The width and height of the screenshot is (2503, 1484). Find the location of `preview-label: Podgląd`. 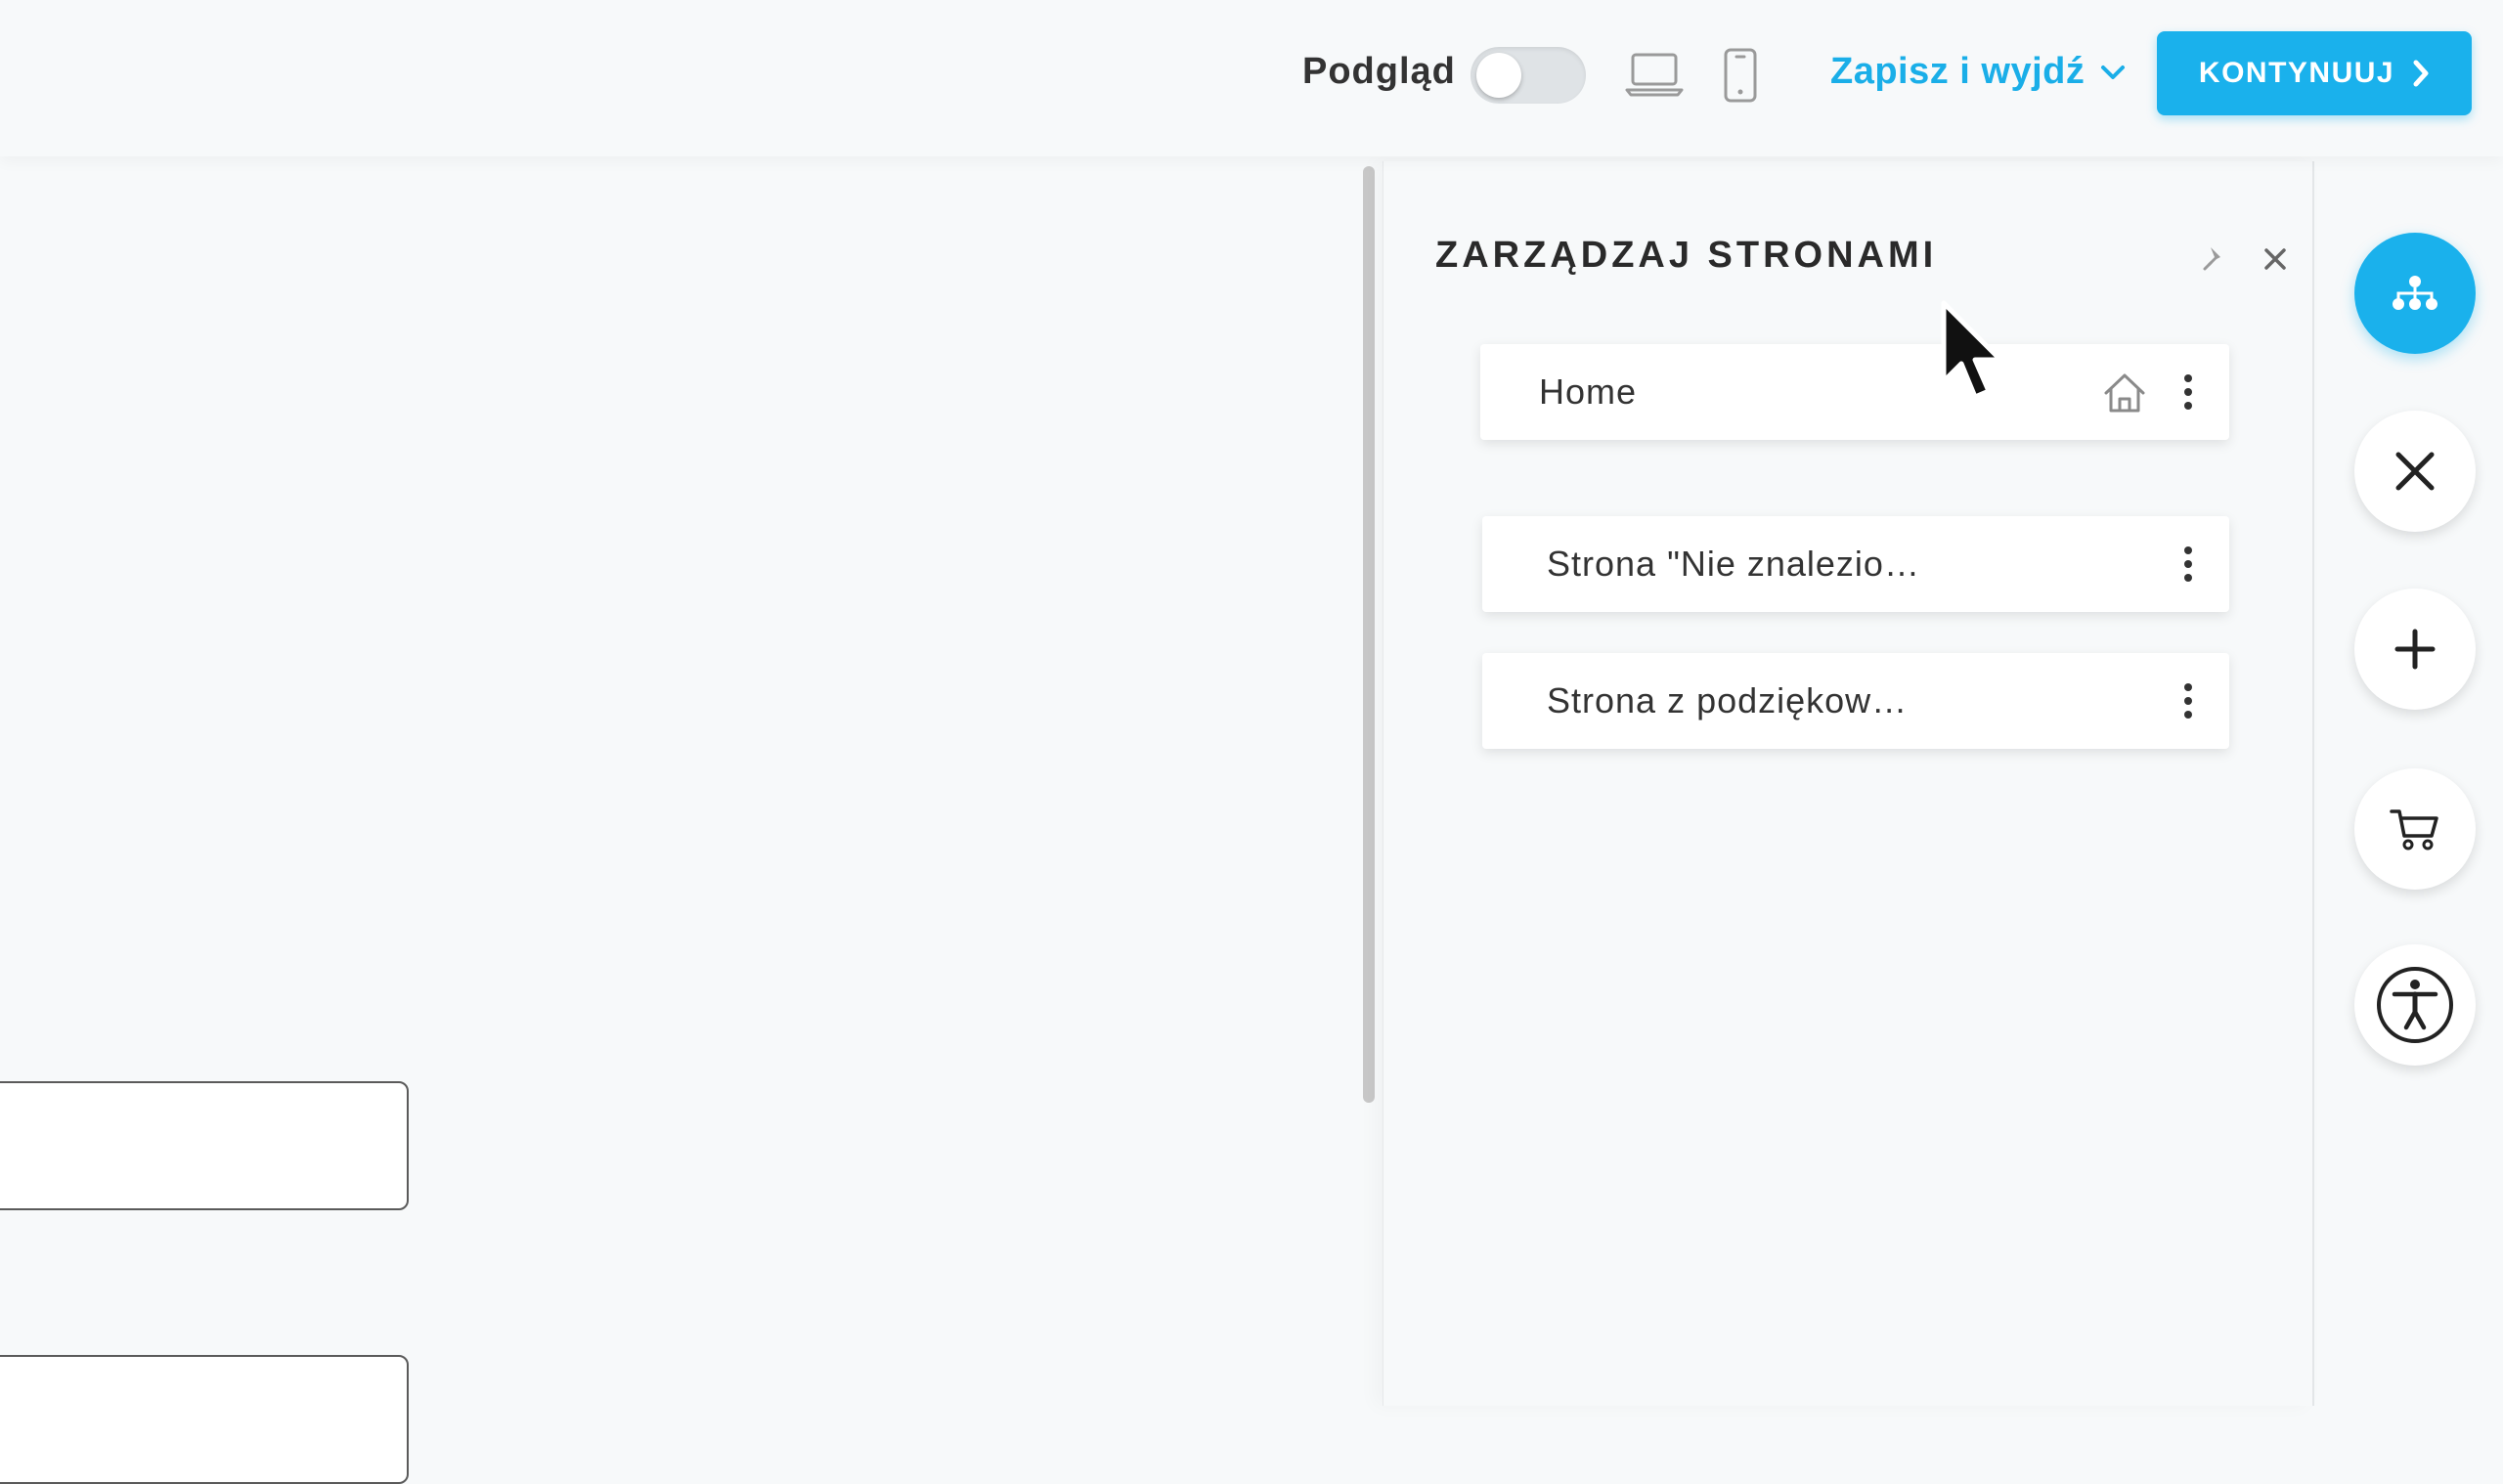

preview-label: Podgląd is located at coordinates (1379, 71).